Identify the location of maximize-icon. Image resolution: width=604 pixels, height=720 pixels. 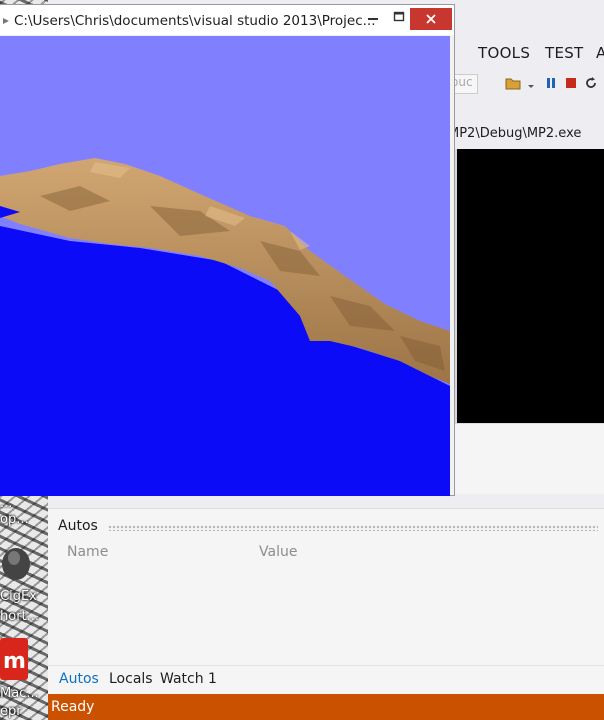
(399, 19).